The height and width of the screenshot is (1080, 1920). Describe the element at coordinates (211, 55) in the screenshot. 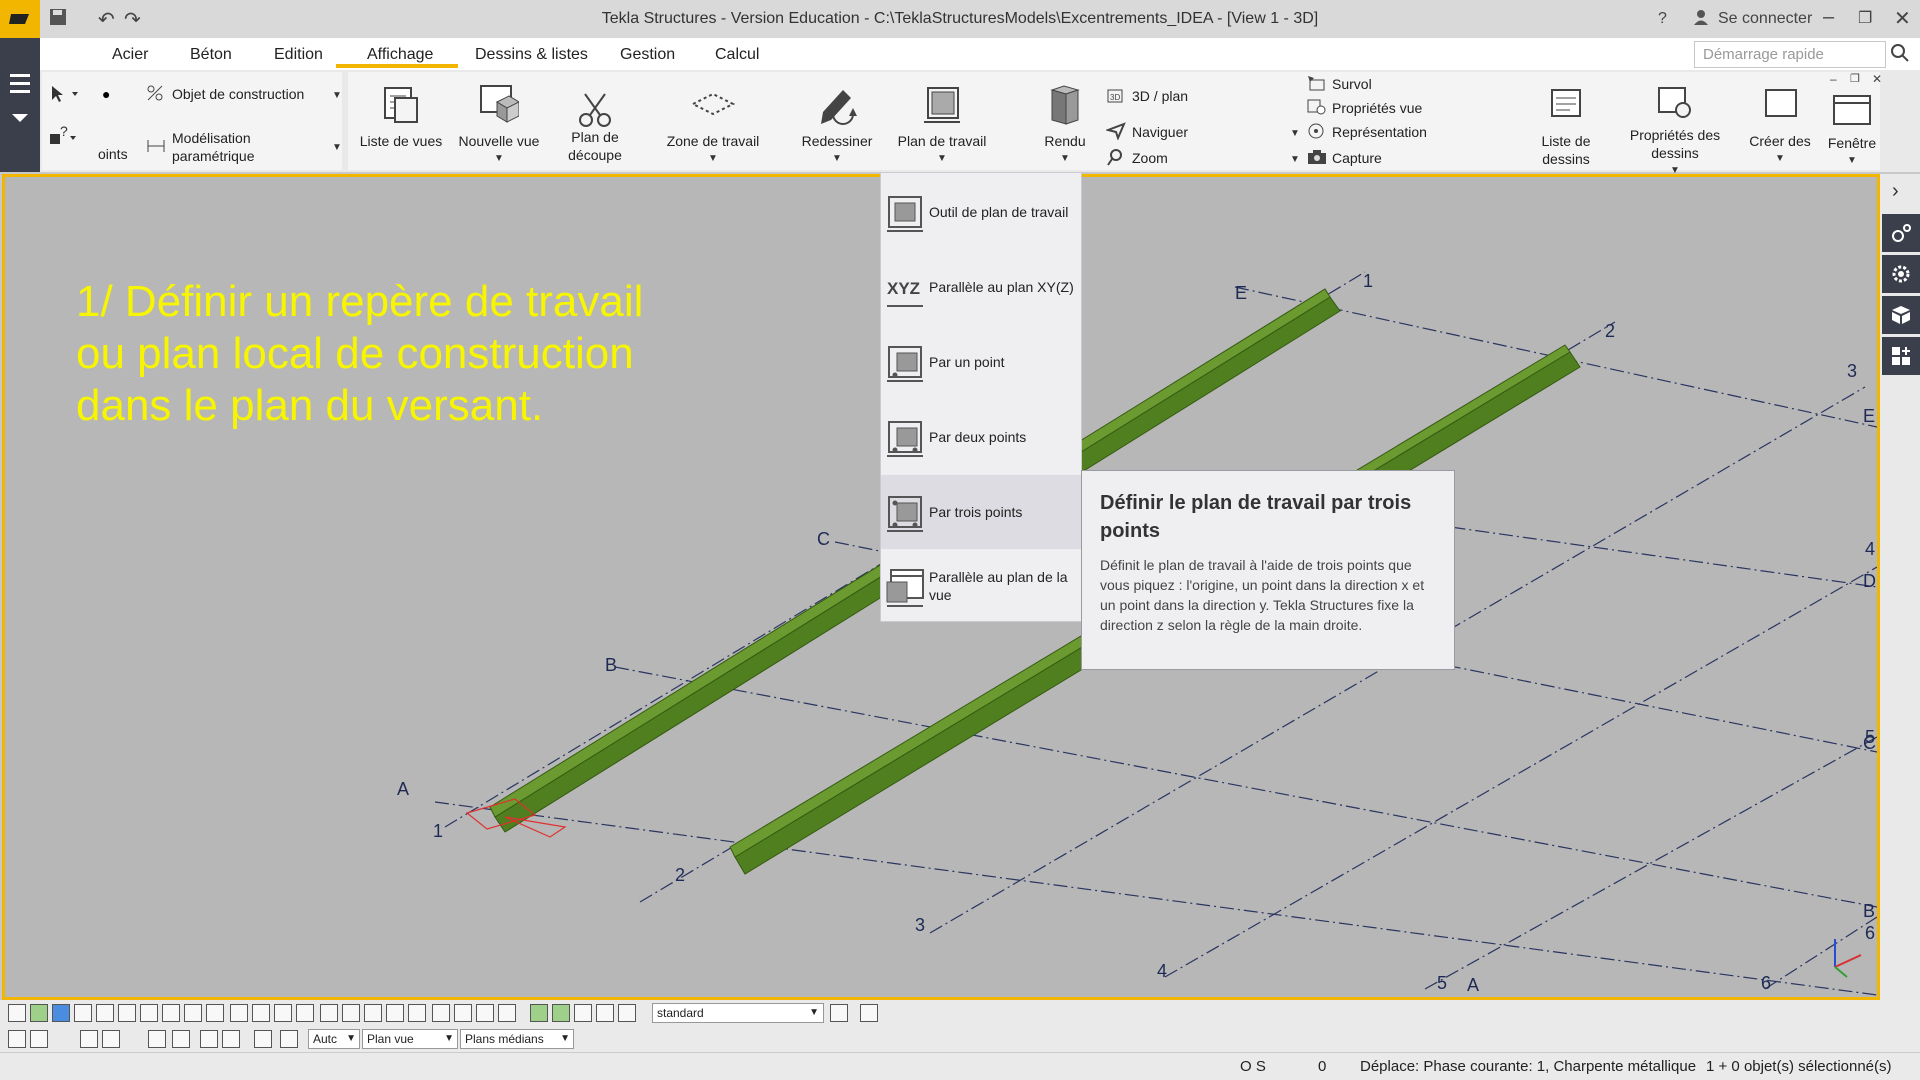

I see `tab-beton: Béton` at that location.